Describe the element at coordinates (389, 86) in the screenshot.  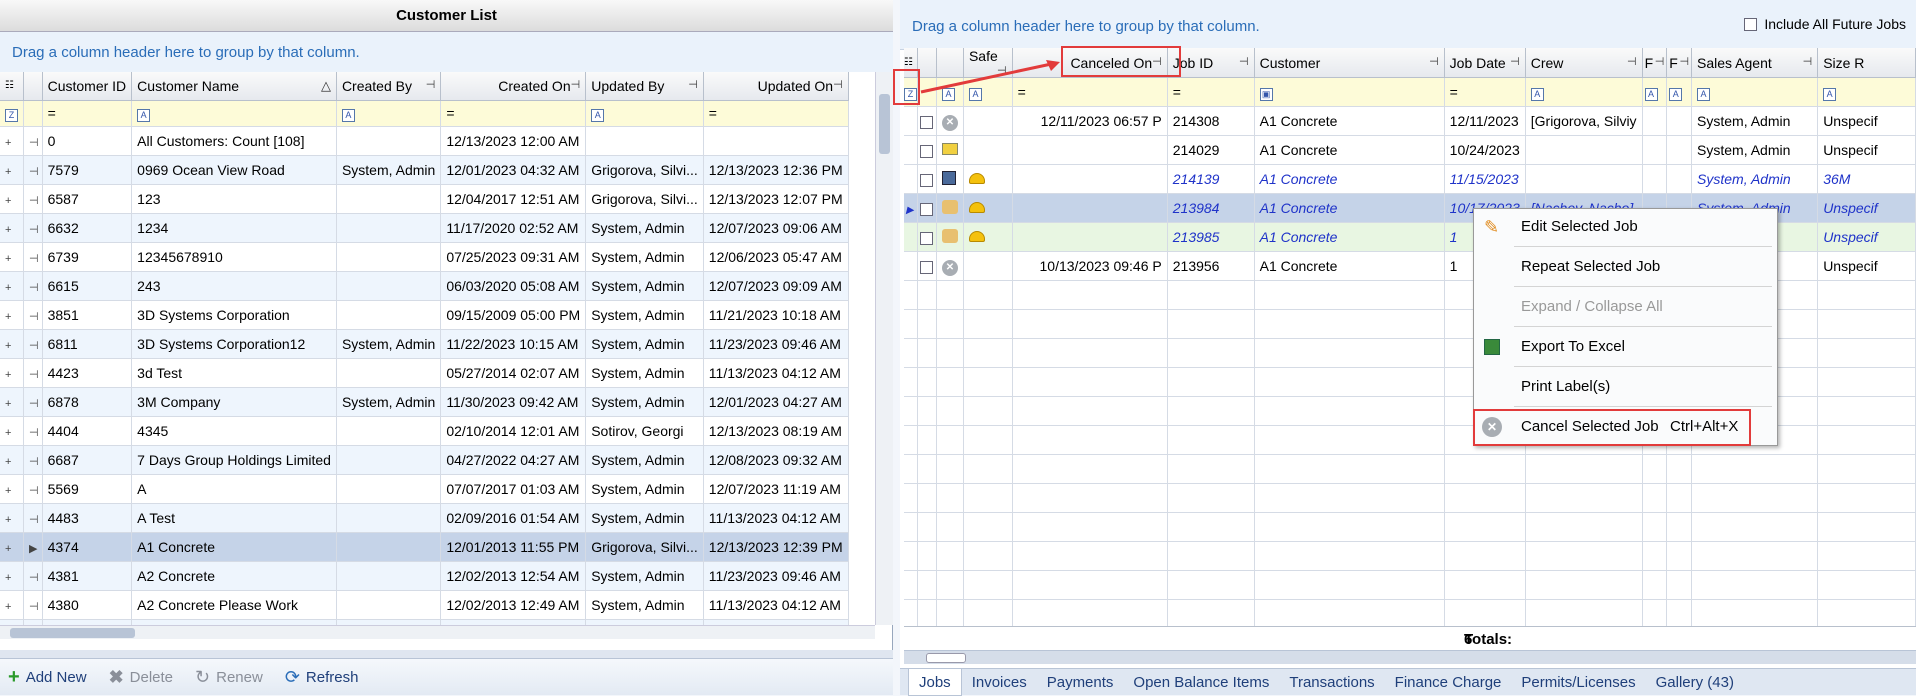
I see `header-created-by: Created By ⊣` at that location.